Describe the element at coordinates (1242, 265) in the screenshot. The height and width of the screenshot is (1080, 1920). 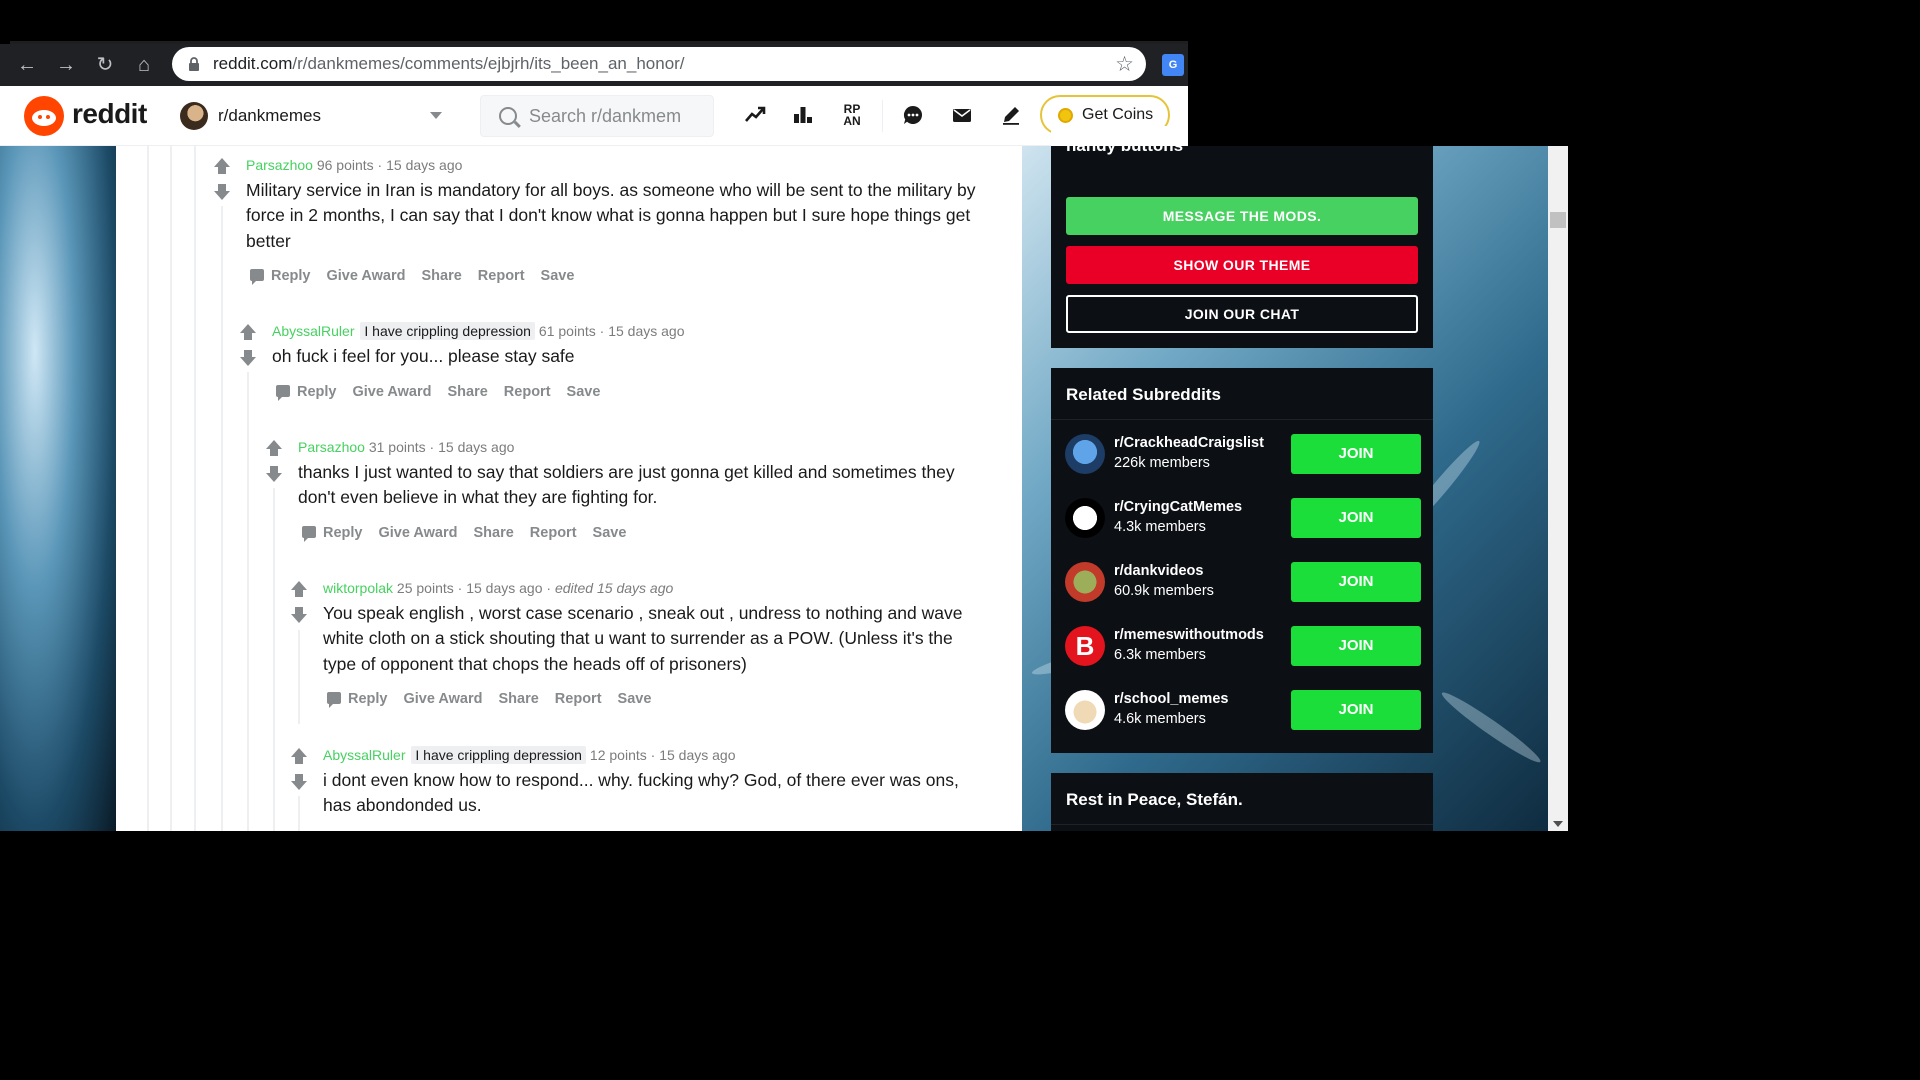
I see `show-theme-button: SHOW OUR THEME` at that location.